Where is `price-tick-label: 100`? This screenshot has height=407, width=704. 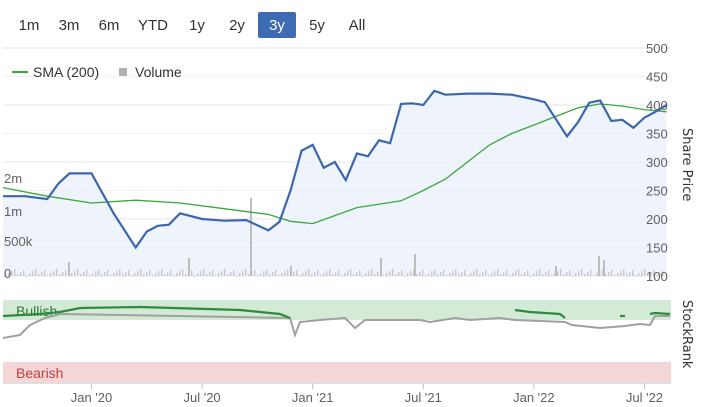
price-tick-label: 100 is located at coordinates (657, 276).